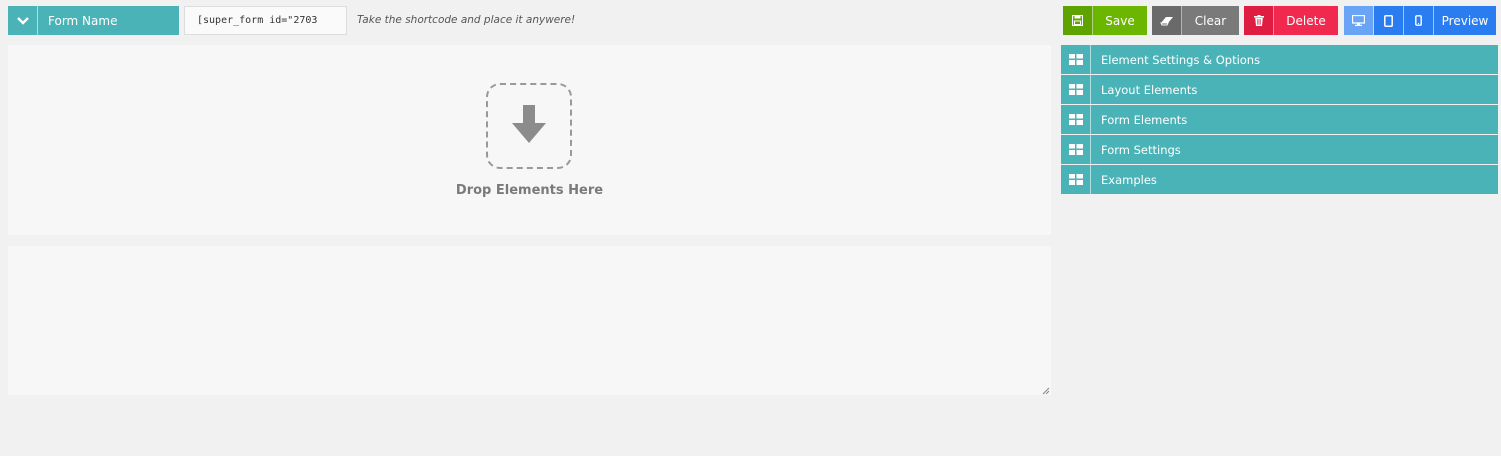 This screenshot has width=1501, height=456. I want to click on clear-label: Clear, so click(1210, 20).